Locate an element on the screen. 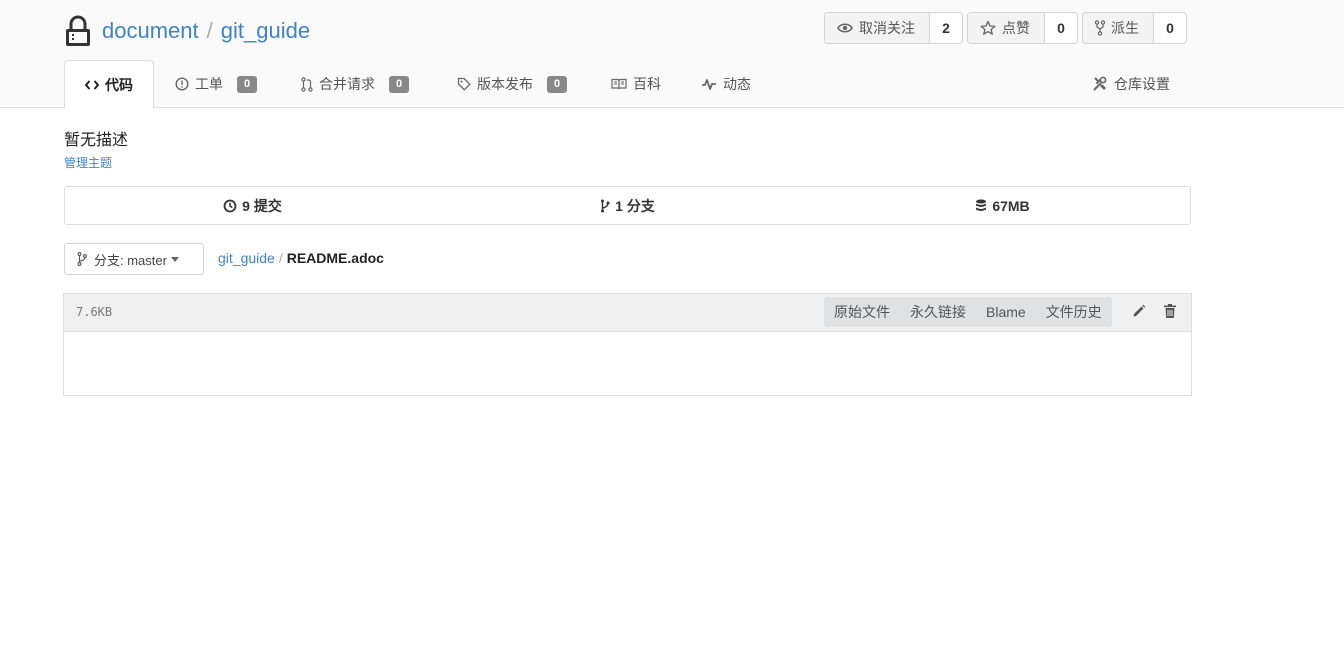 This screenshot has height=667, width=1344. star-button-group: 点赞 0 is located at coordinates (1022, 28).